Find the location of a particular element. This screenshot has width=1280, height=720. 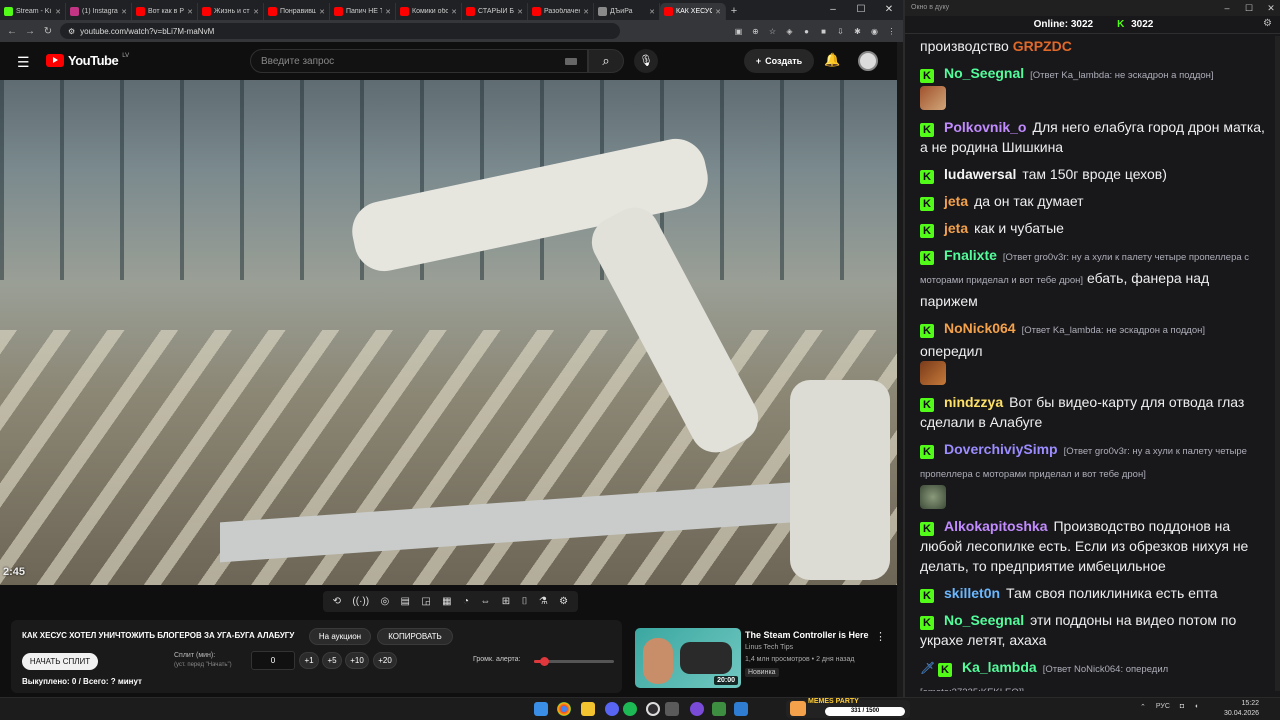

volume-icon: ◖ is located at coordinates (1196, 707).